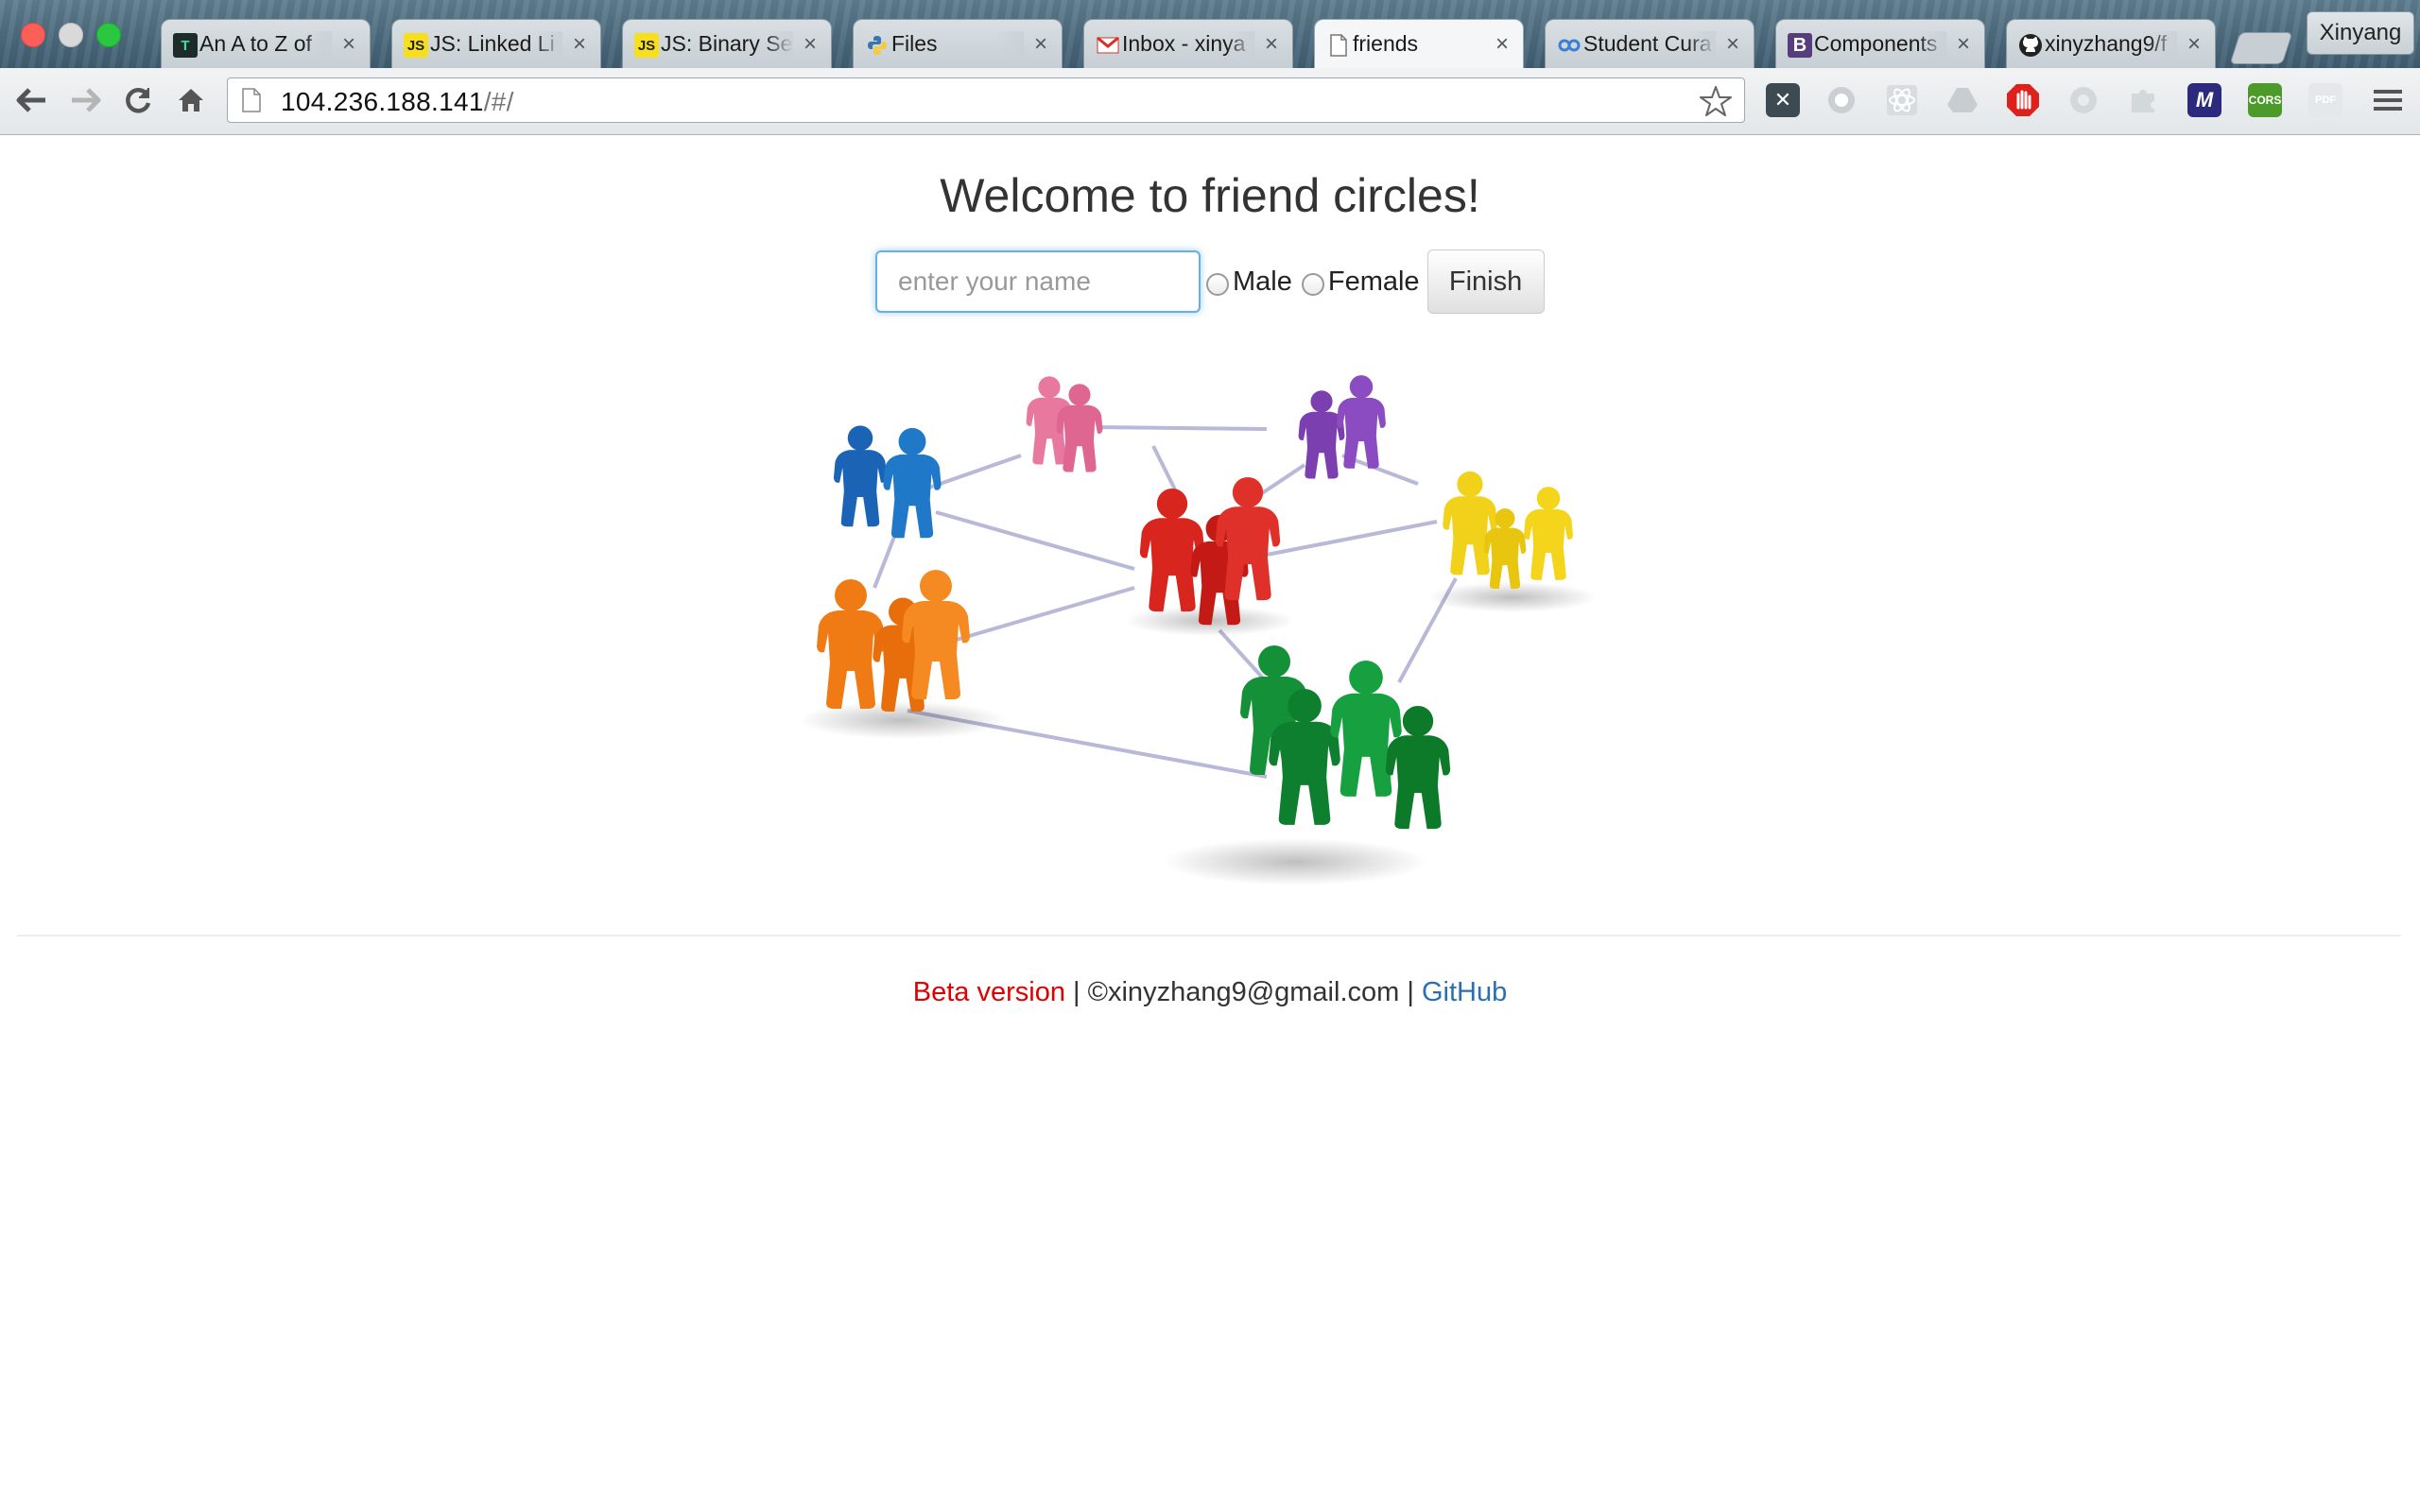  I want to click on github-favicon-icon, so click(2031, 45).